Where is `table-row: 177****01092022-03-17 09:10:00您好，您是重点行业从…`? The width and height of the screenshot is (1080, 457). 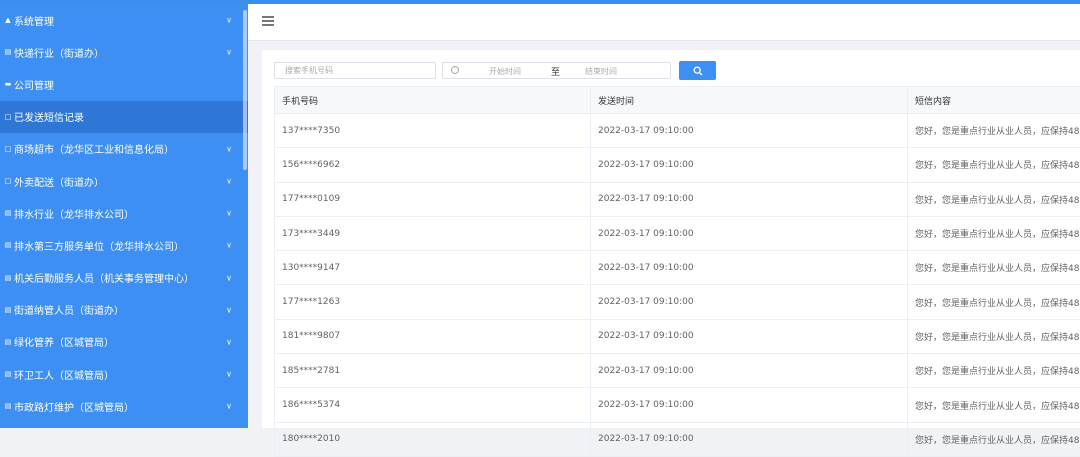 table-row: 177****01092022-03-17 09:10:00您好，您是重点行业从… is located at coordinates (677, 199).